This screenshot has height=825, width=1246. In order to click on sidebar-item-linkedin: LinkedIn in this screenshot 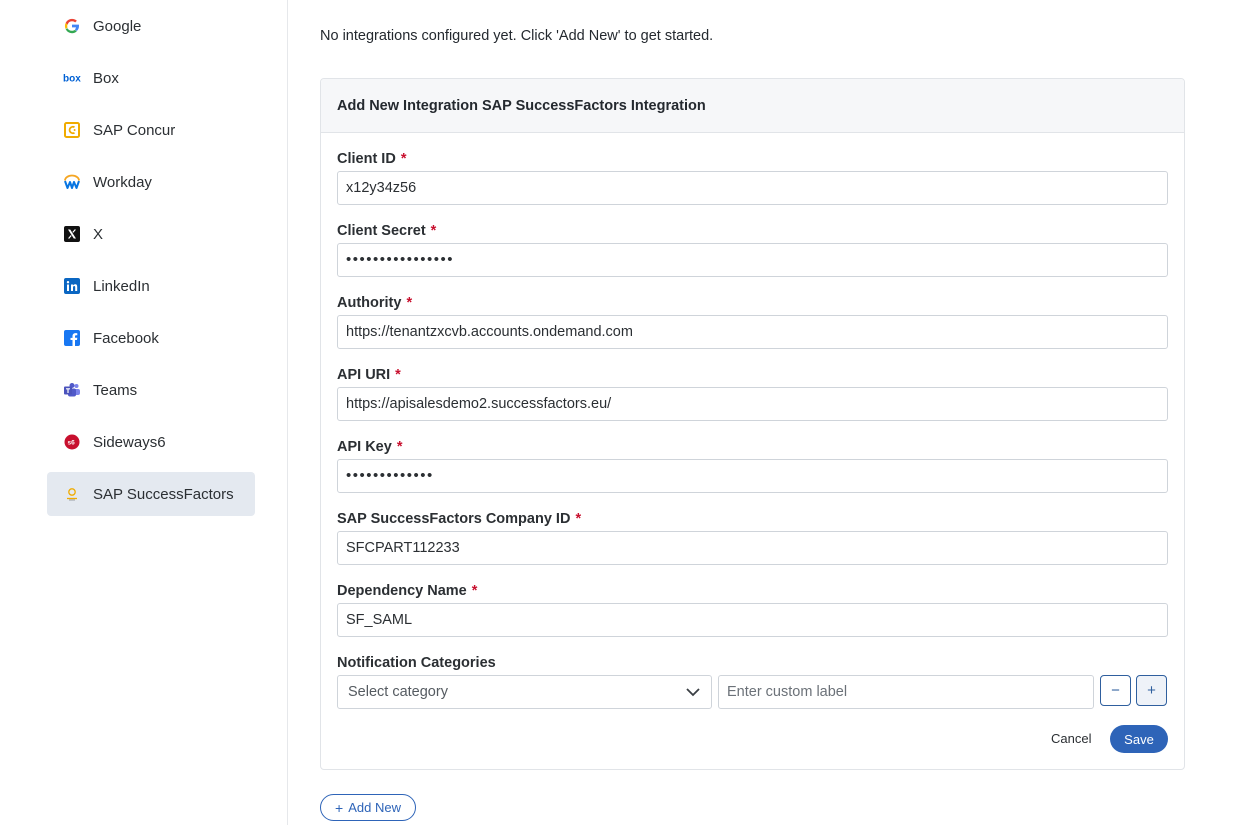, I will do `click(151, 286)`.